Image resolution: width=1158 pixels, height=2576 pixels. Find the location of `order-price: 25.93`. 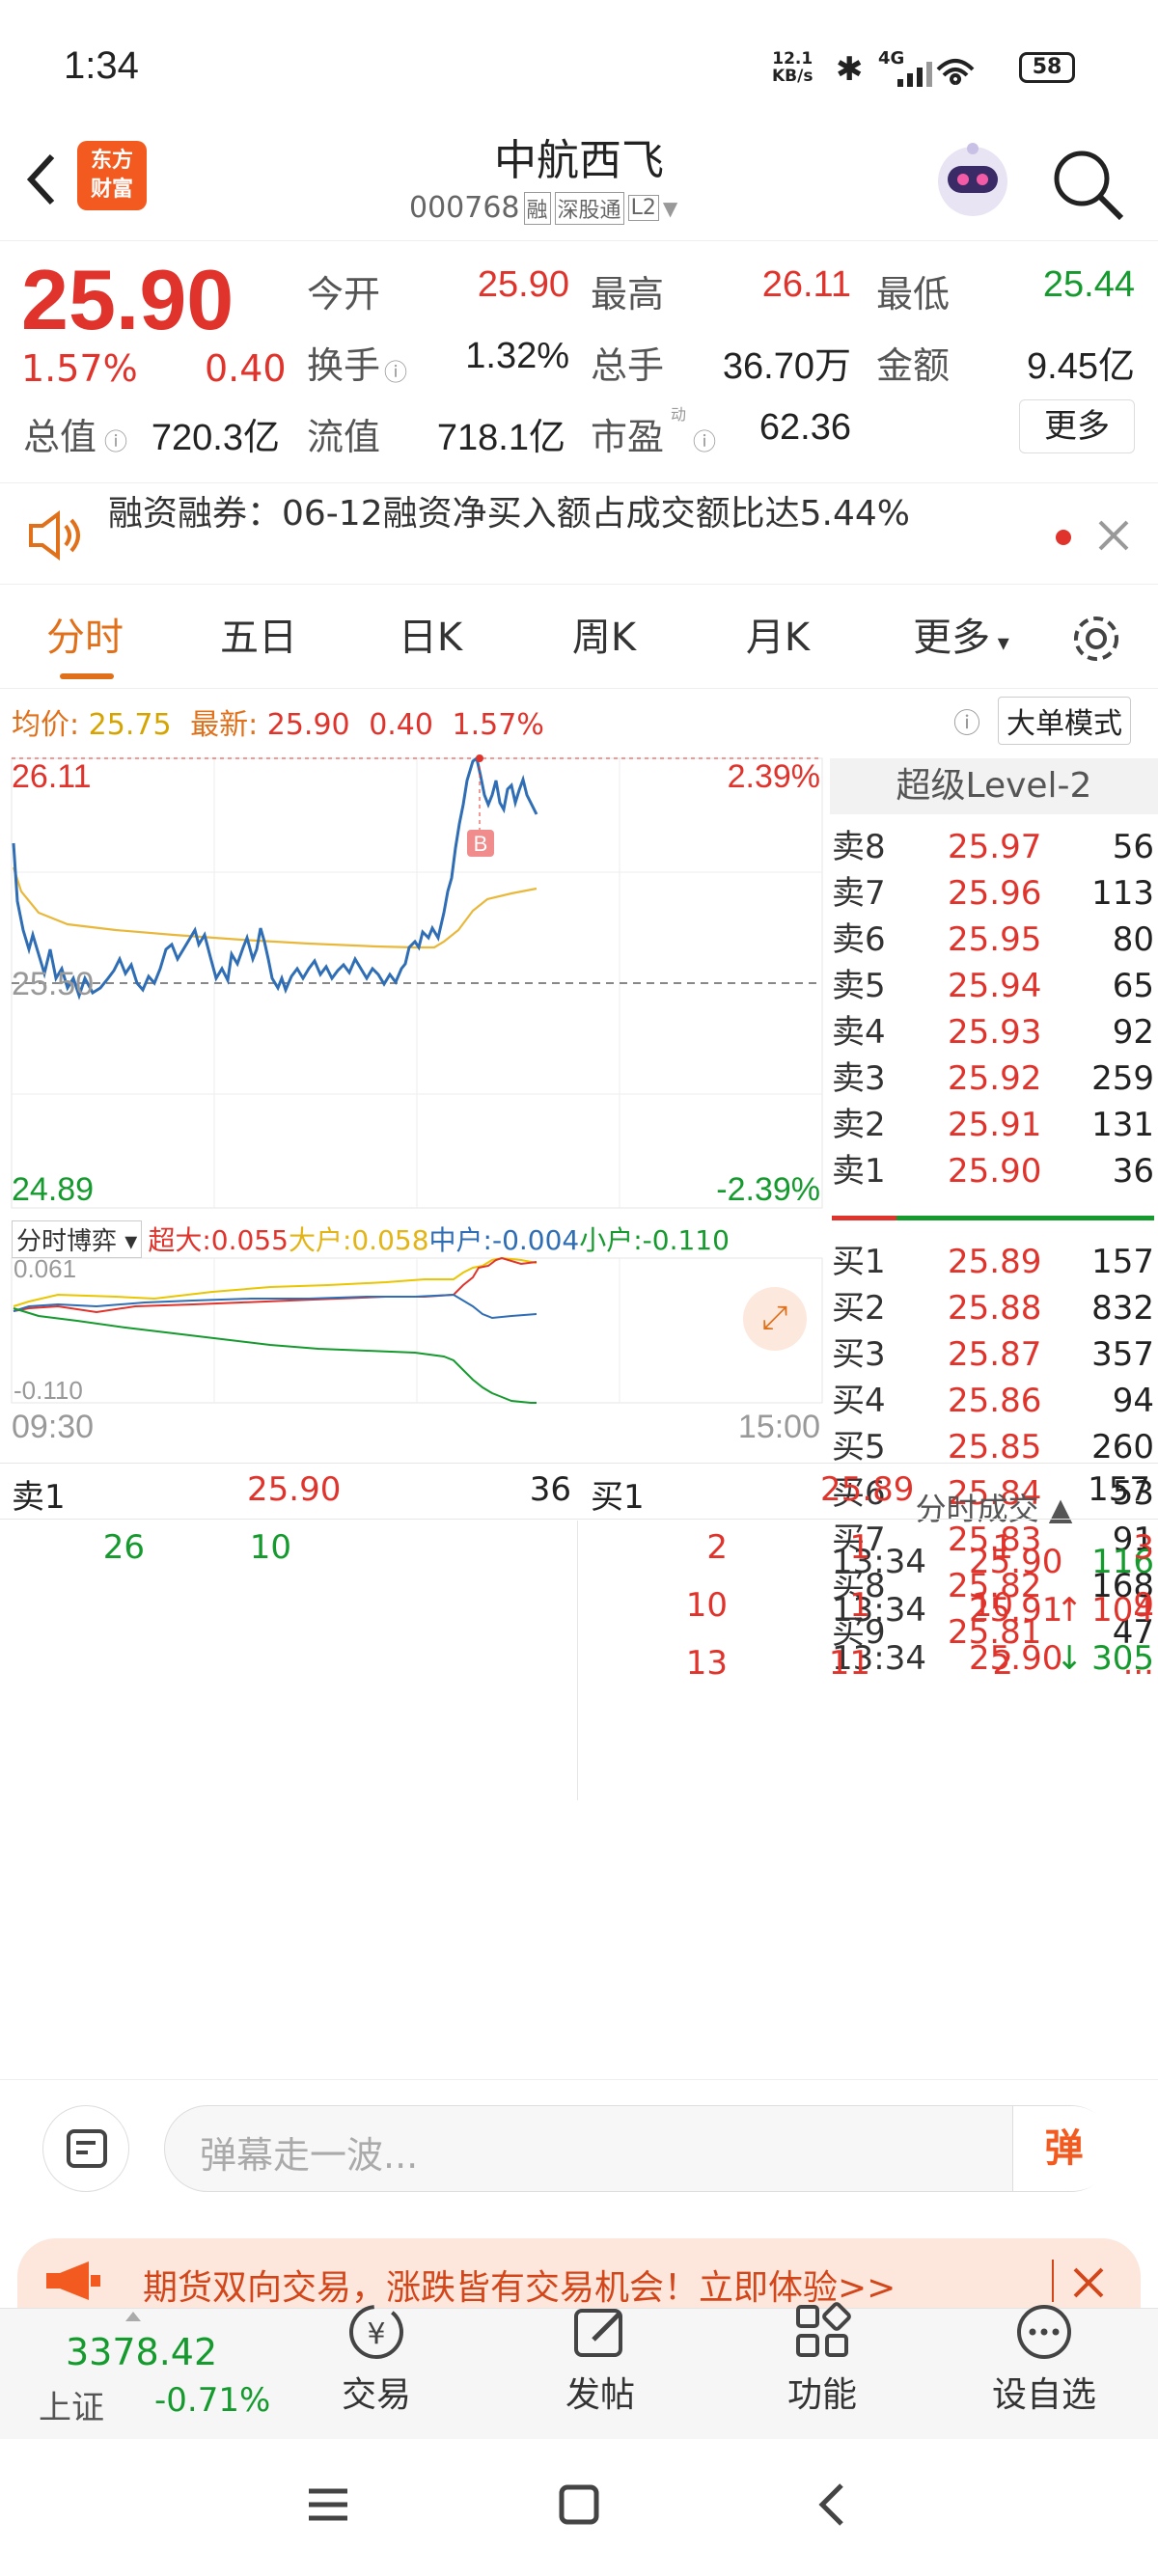

order-price: 25.93 is located at coordinates (995, 1033).